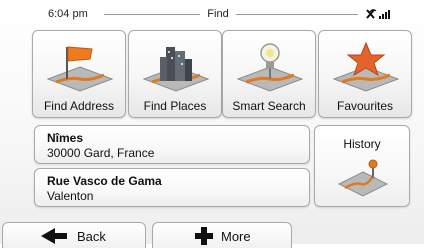  What do you see at coordinates (80, 69) in the screenshot?
I see `flag-on-map-icon` at bounding box center [80, 69].